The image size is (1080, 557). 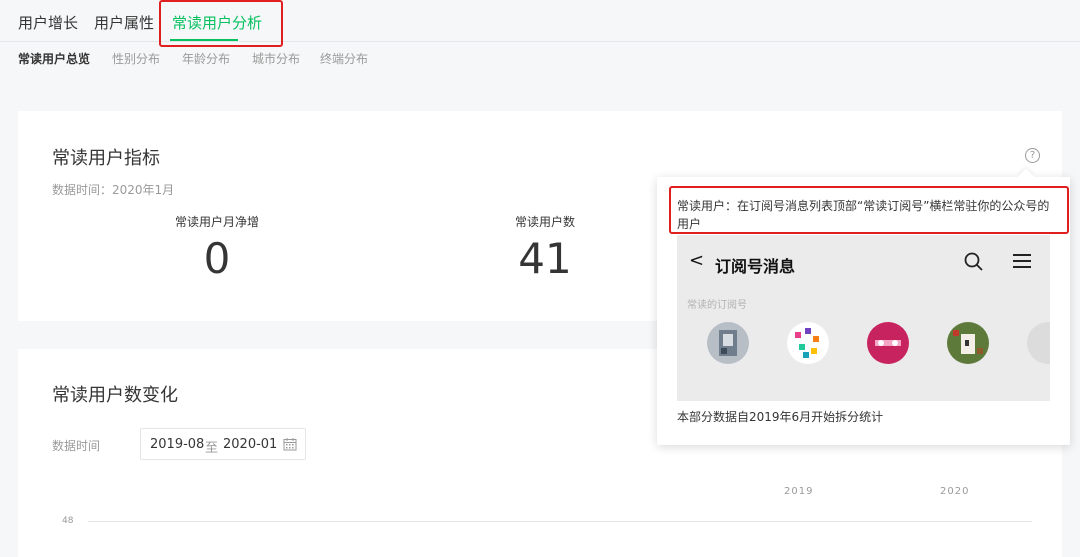 I want to click on sub-tab-overview: 常读用户总览, so click(x=54, y=58).